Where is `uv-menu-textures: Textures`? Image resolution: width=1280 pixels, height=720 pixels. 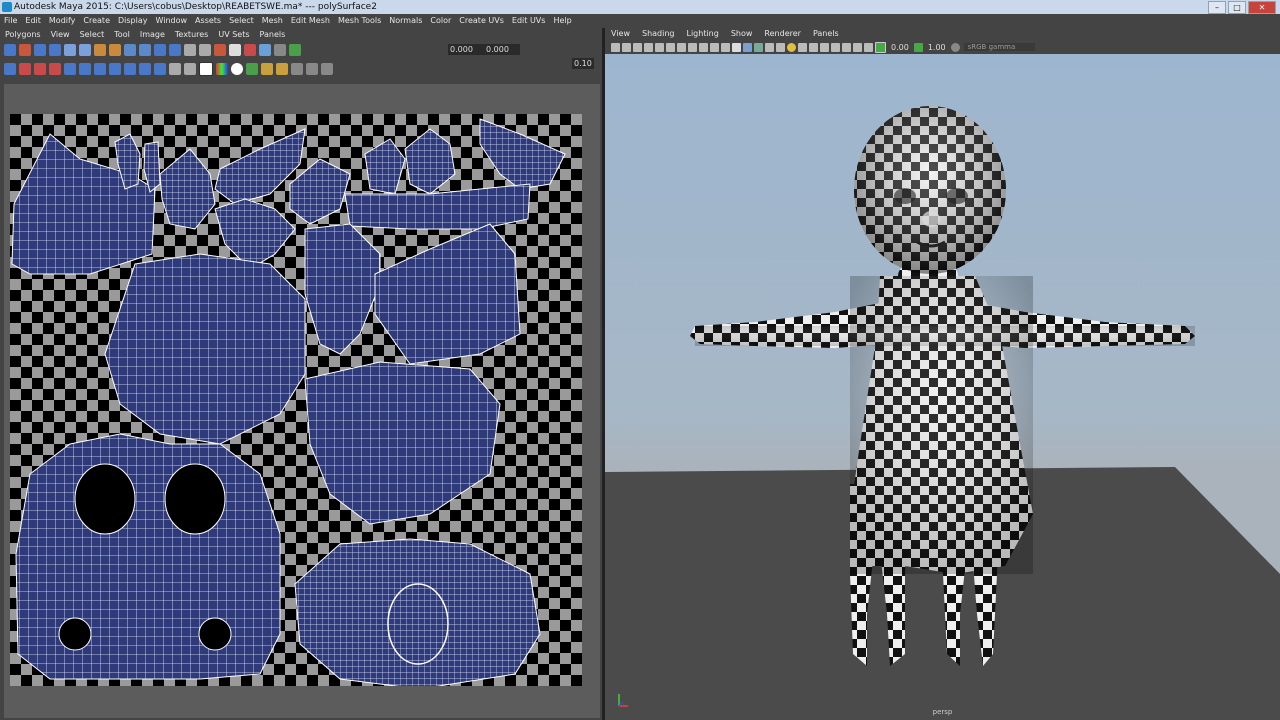
uv-menu-textures: Textures is located at coordinates (191, 34).